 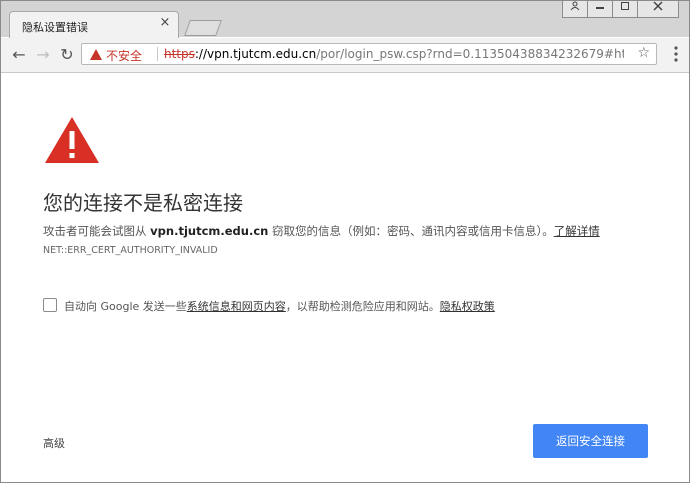 What do you see at coordinates (600, 9) in the screenshot?
I see `minimize-icon` at bounding box center [600, 9].